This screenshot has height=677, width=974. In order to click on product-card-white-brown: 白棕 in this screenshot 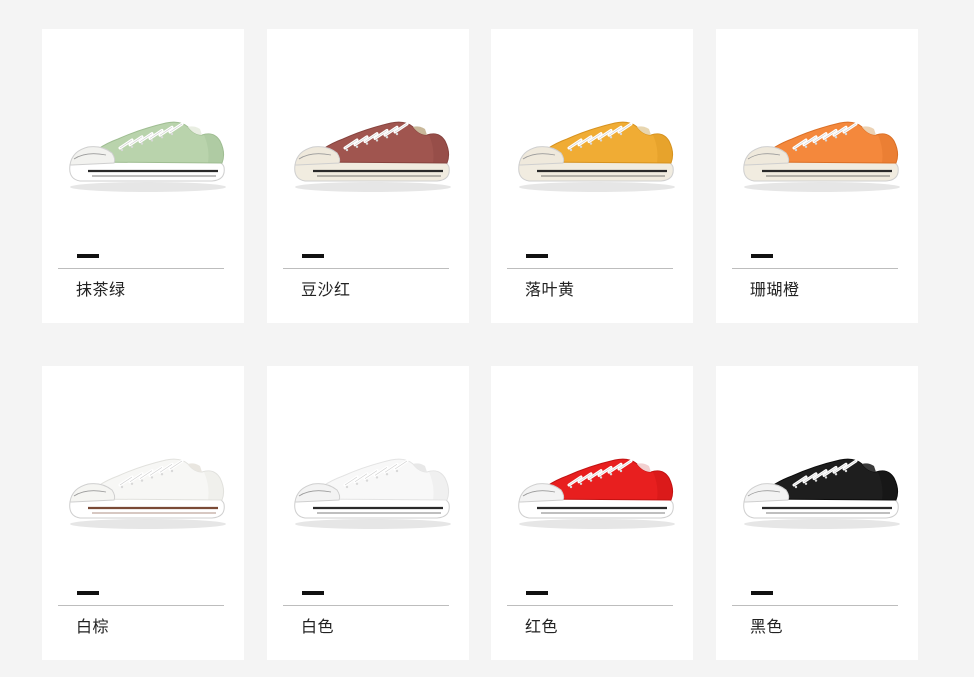, I will do `click(143, 513)`.